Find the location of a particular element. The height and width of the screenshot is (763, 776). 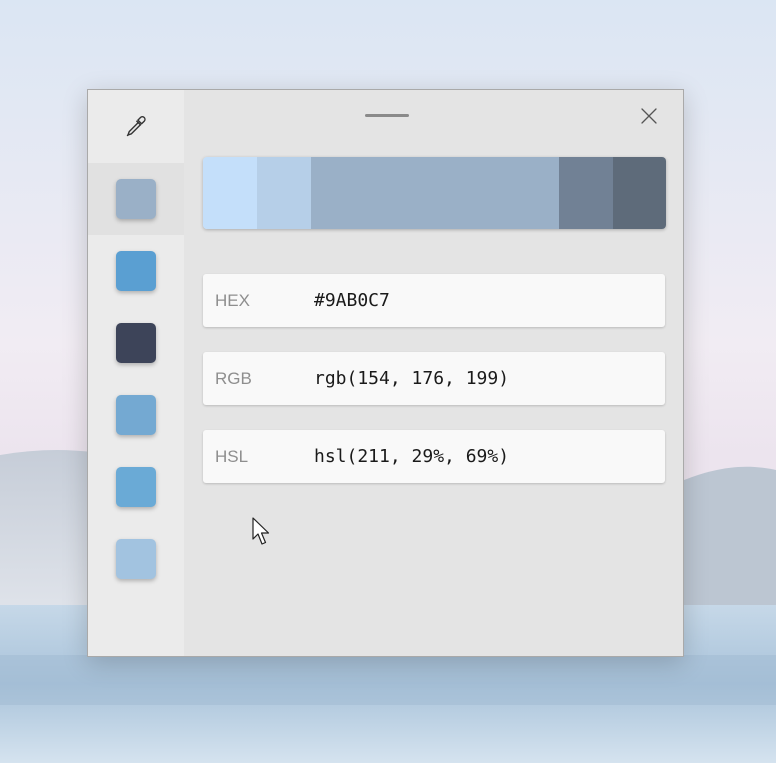

hex-field: HEX #9AB0C7 is located at coordinates (434, 300).